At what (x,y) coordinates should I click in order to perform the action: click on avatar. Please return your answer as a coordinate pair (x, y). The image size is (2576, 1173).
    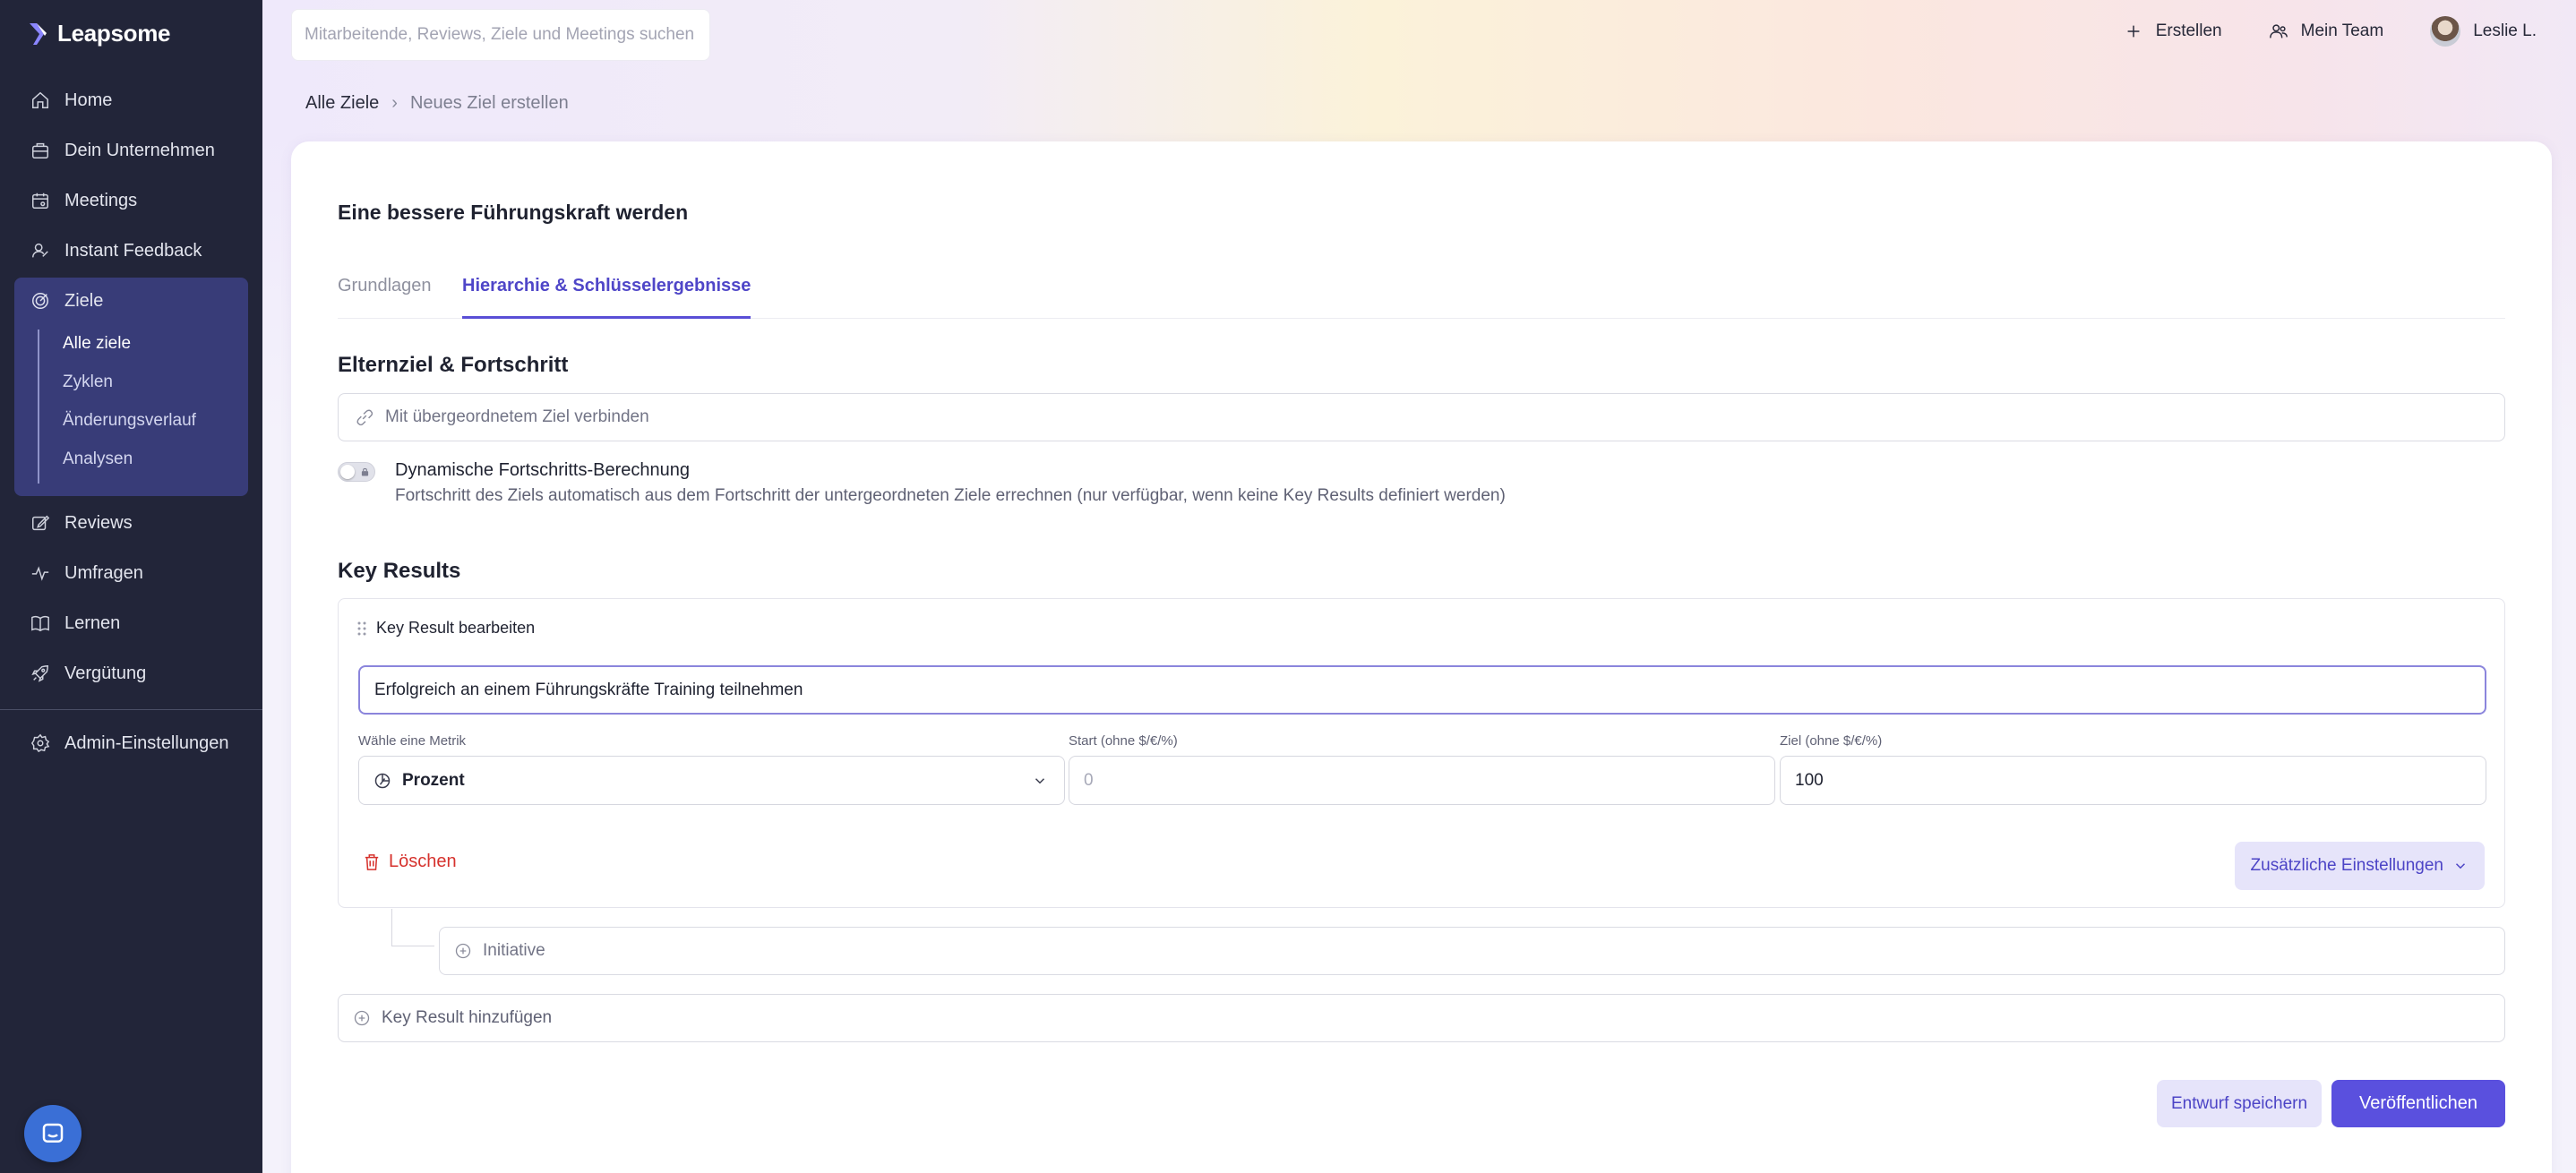
    Looking at the image, I should click on (2445, 32).